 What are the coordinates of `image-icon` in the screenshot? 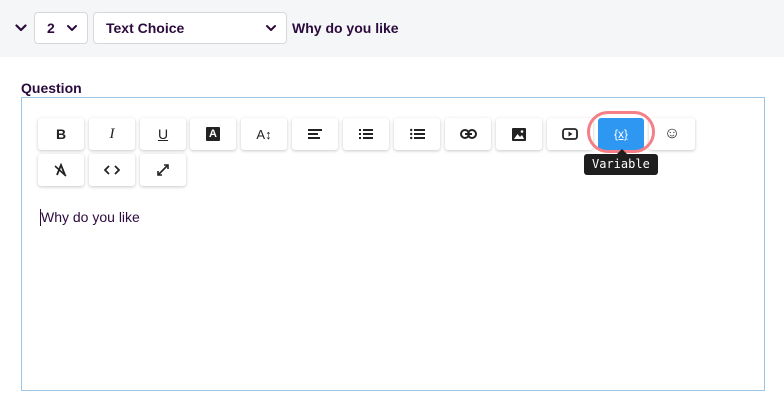 It's located at (519, 134).